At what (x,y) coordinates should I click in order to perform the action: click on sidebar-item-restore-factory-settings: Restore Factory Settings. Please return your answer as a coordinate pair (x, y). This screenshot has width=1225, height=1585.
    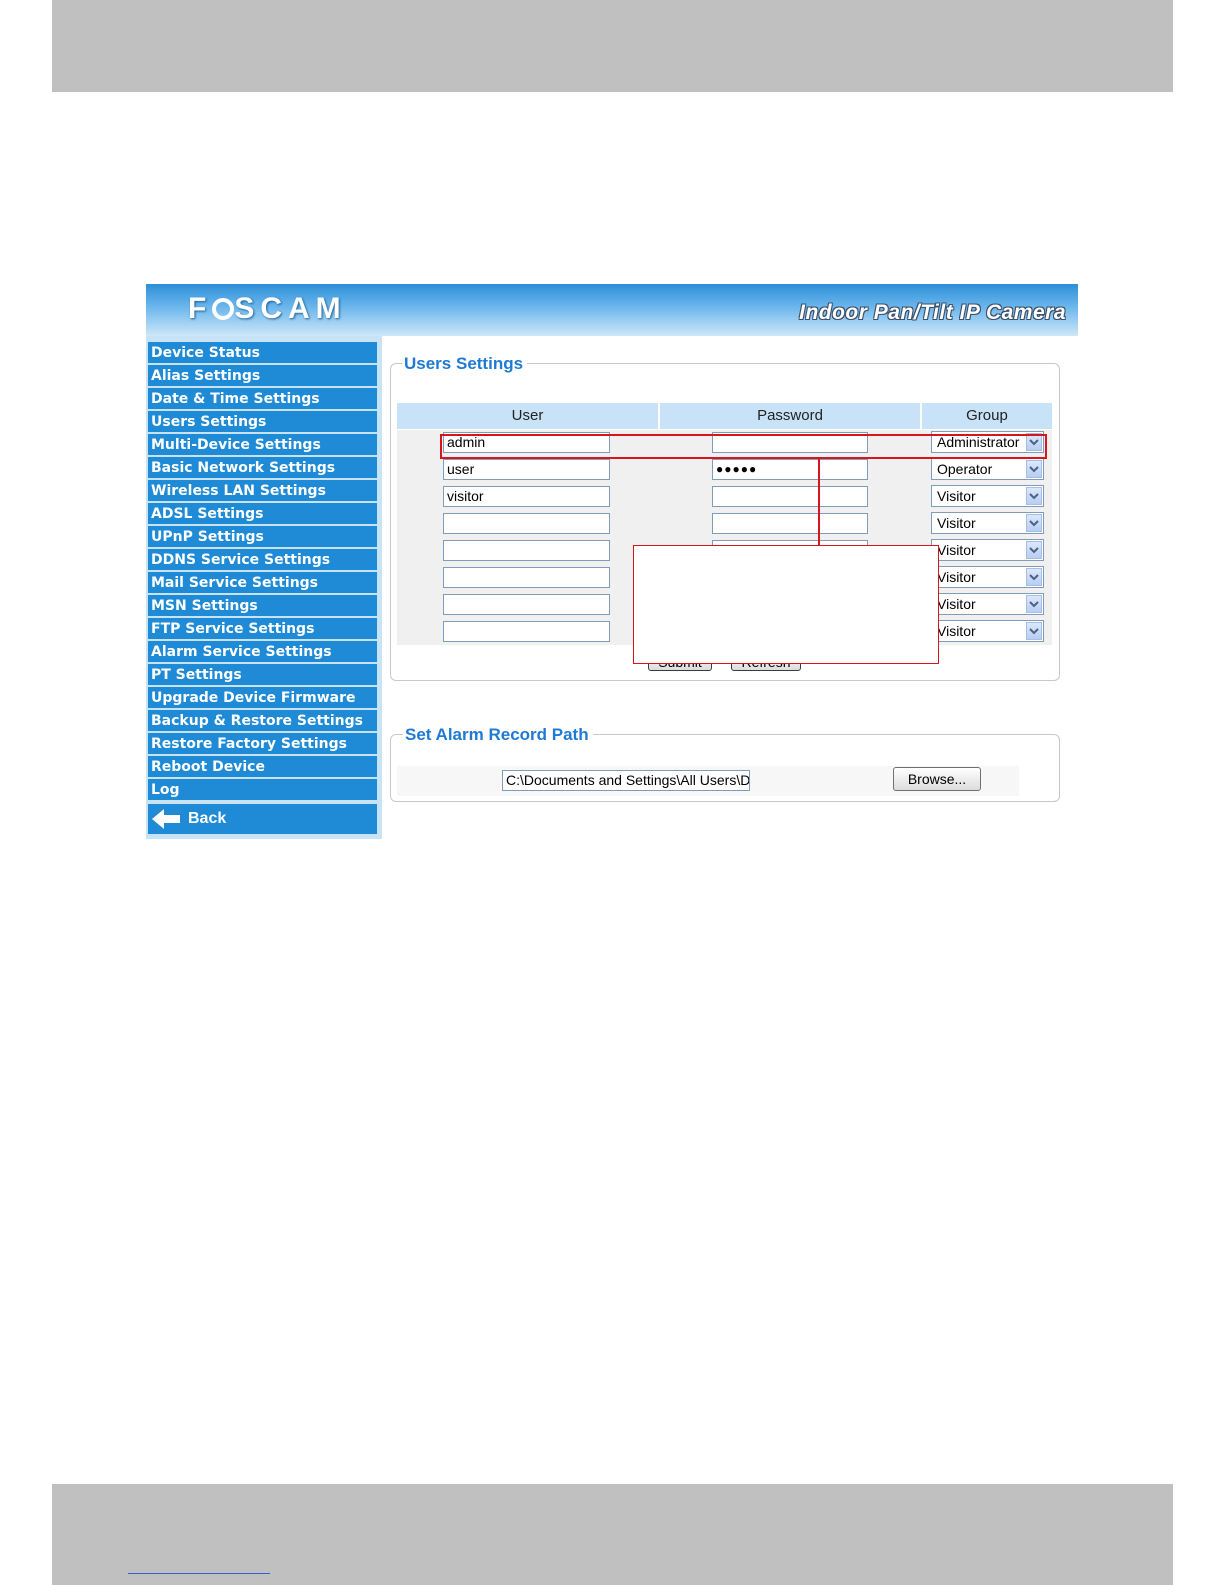
    Looking at the image, I should click on (262, 743).